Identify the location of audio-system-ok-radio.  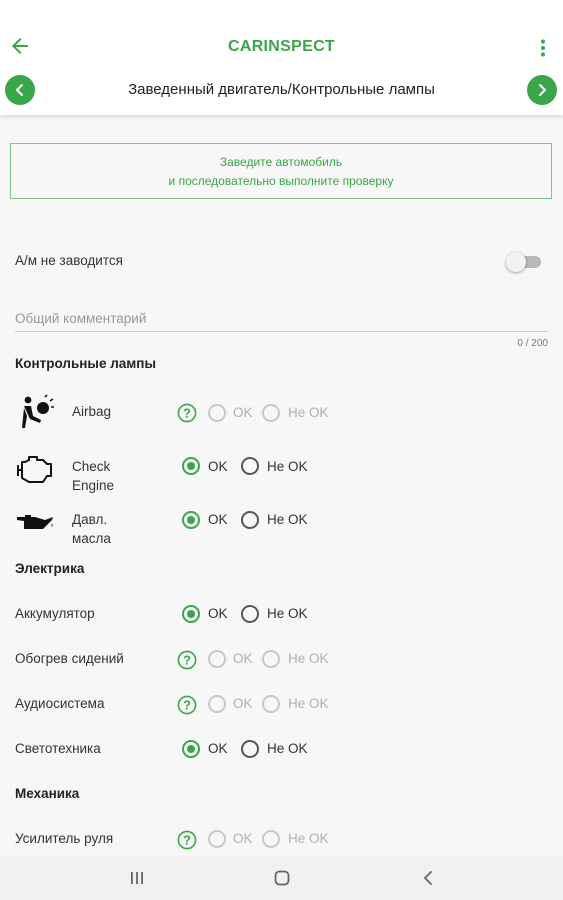
(217, 704).